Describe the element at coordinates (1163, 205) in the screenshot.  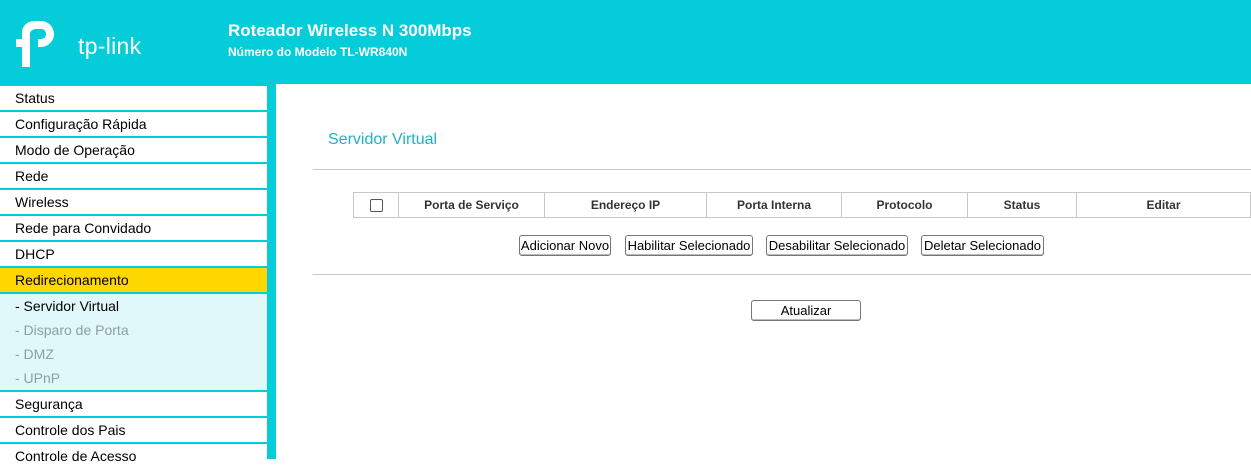
I see `column-header-edit: Editar` at that location.